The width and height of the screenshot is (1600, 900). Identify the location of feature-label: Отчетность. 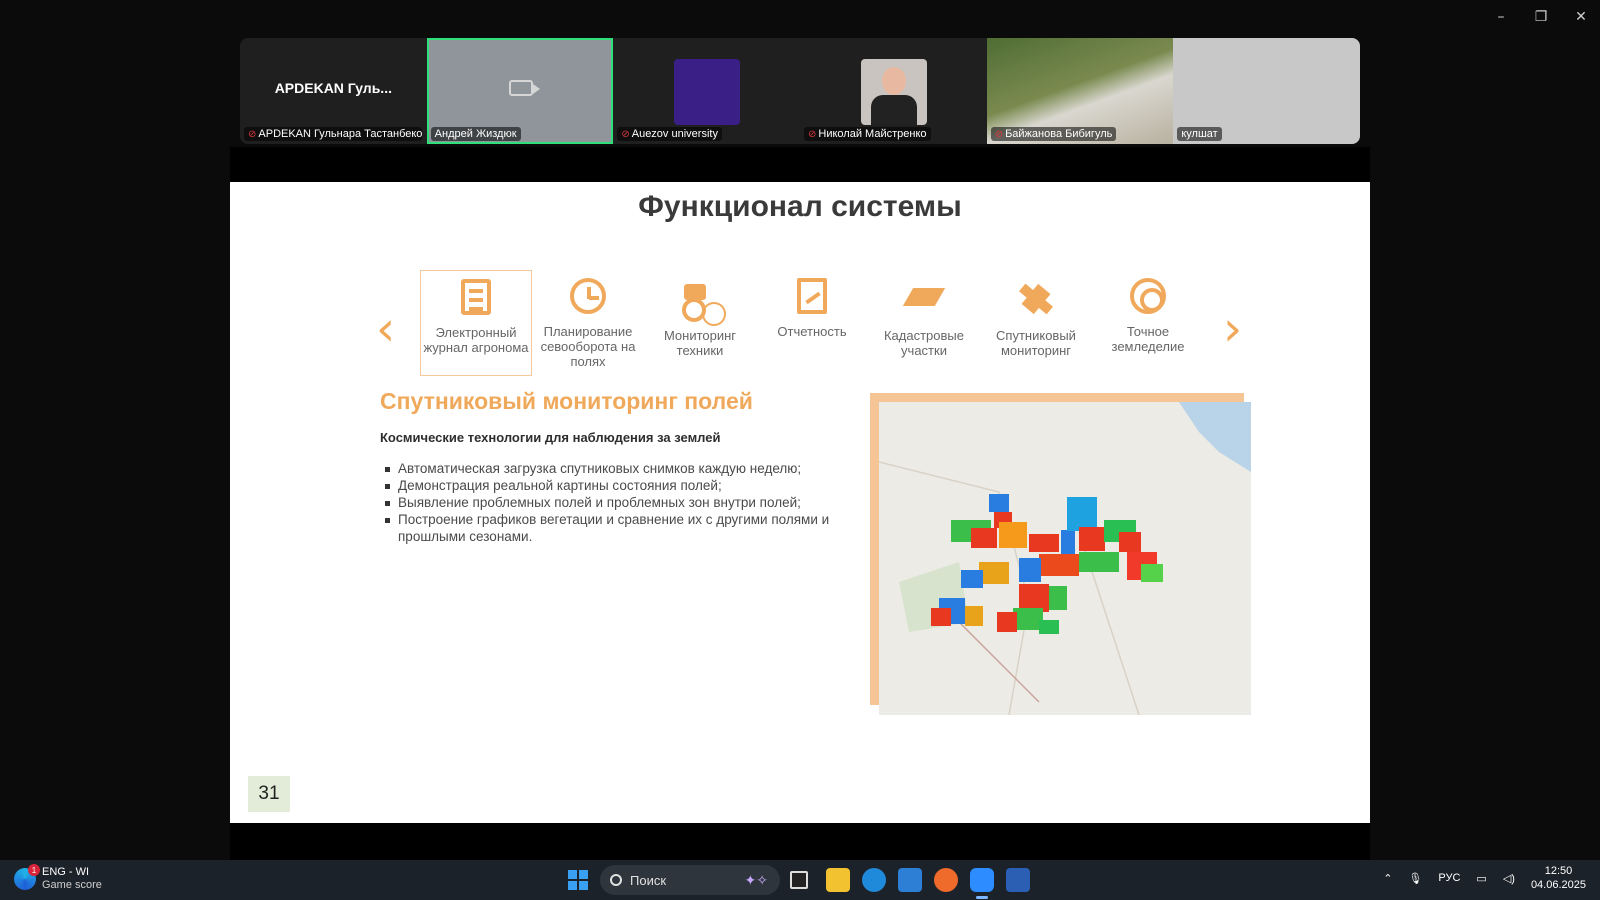
(812, 331).